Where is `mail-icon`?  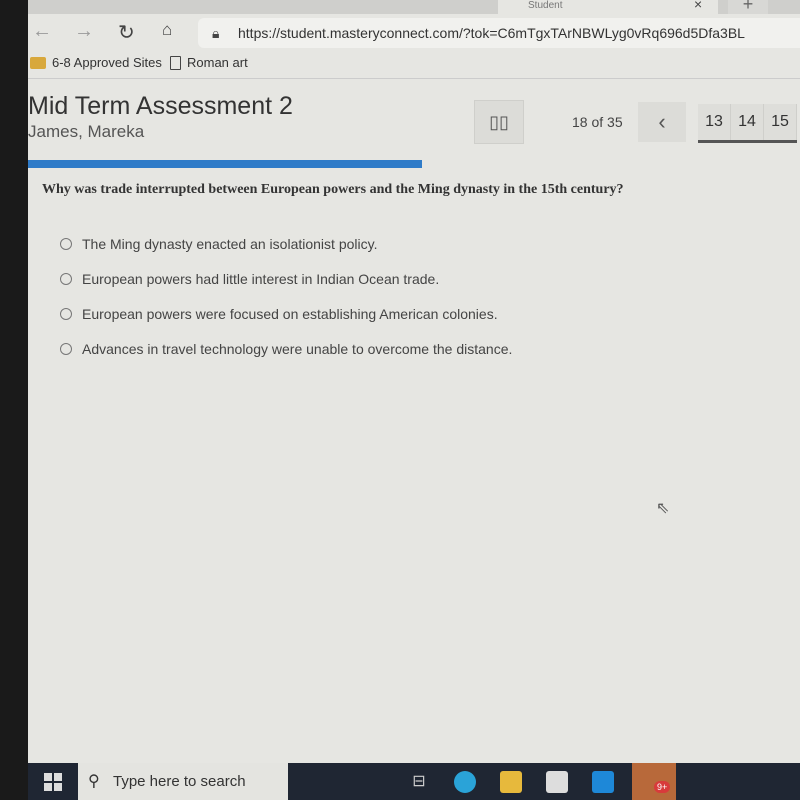
mail-icon is located at coordinates (603, 782).